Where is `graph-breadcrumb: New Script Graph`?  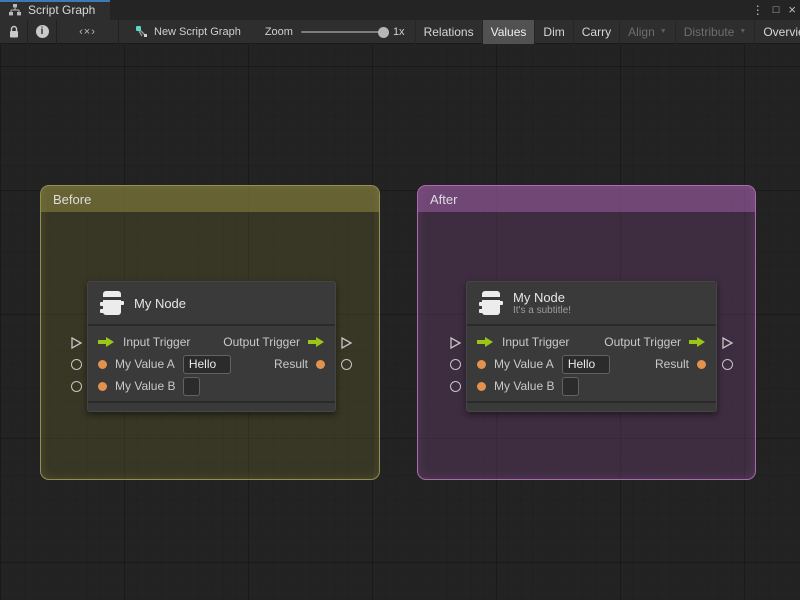
graph-breadcrumb: New Script Graph is located at coordinates (188, 31).